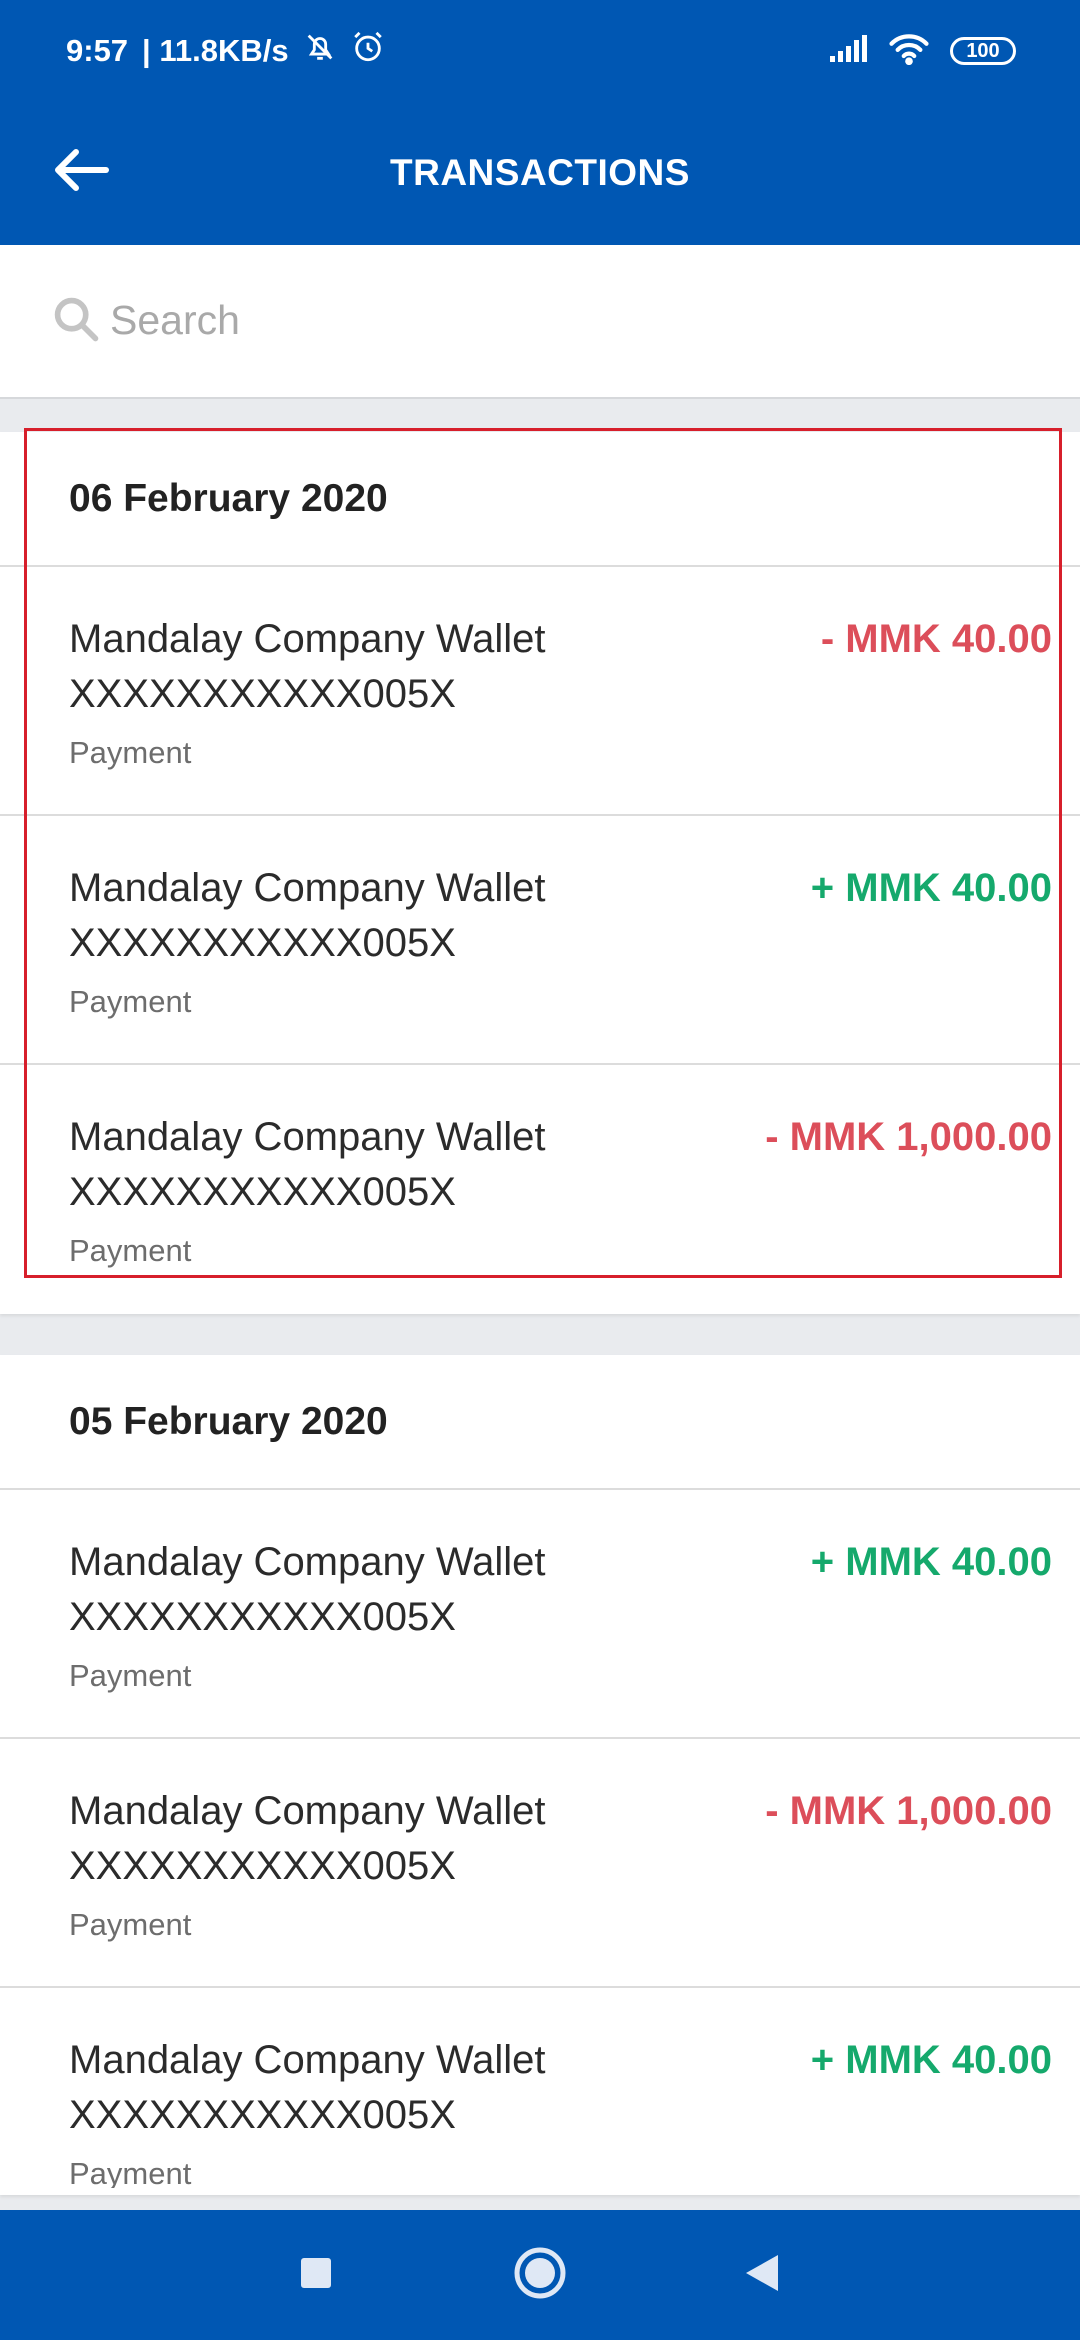 The height and width of the screenshot is (2340, 1080). I want to click on app-bar: TRANSACTIONS, so click(540, 172).